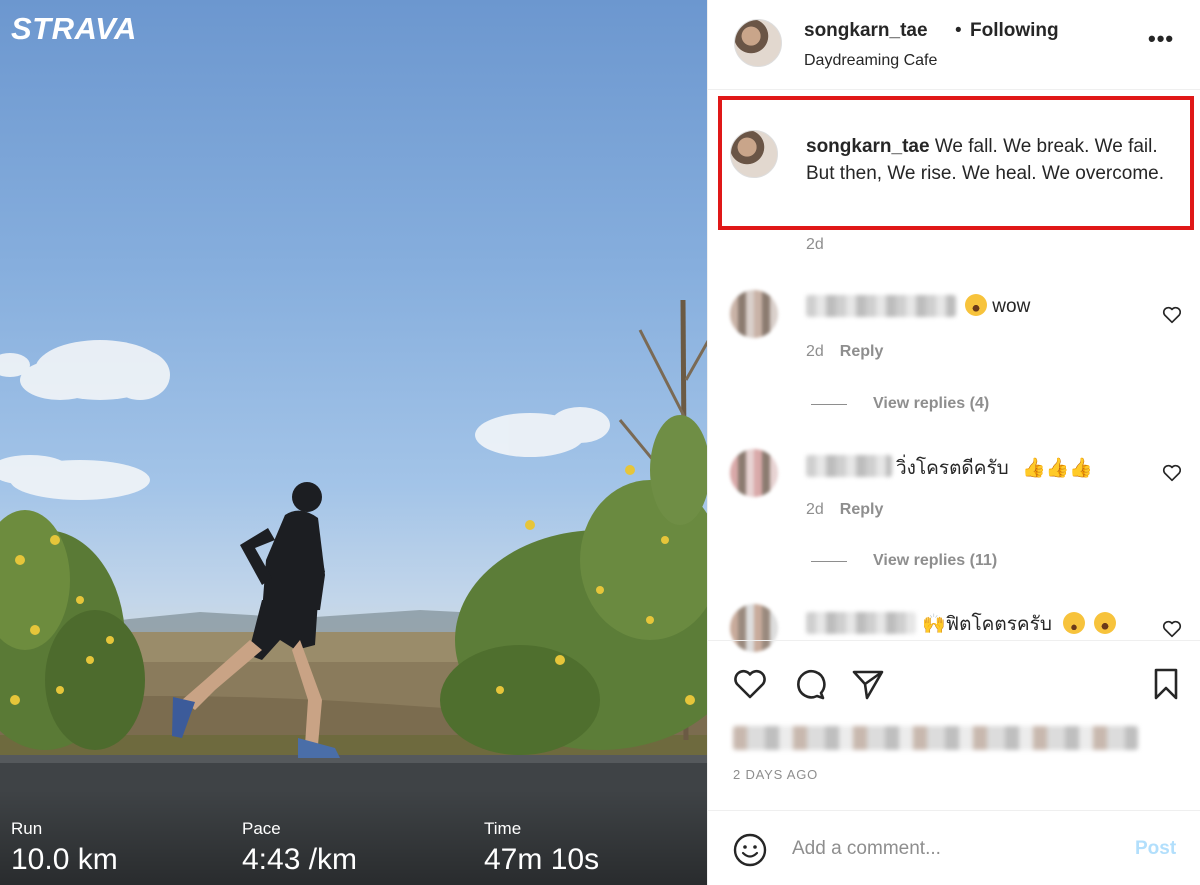 This screenshot has height=885, width=1200. What do you see at coordinates (74, 28) in the screenshot?
I see `strava-logo: STRAVA` at bounding box center [74, 28].